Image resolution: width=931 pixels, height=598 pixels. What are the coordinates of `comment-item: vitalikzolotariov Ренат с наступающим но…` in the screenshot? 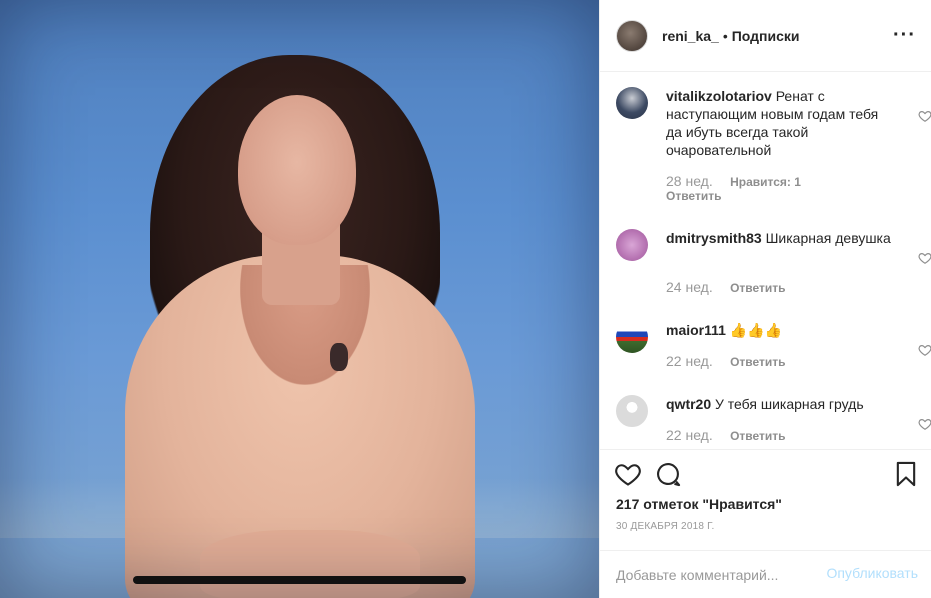 It's located at (773, 152).